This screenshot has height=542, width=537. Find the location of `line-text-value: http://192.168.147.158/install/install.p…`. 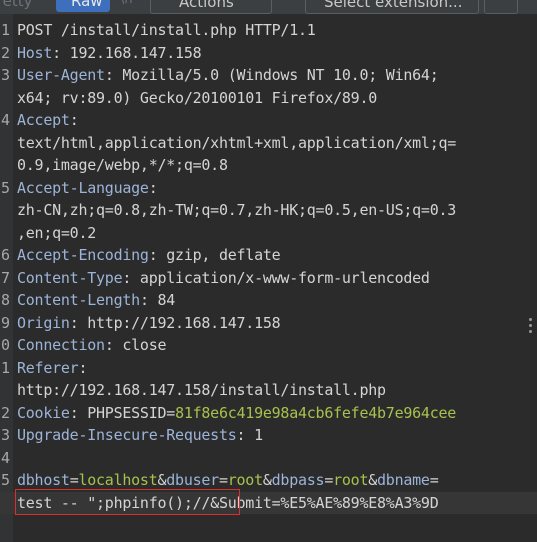

line-text-value: http://192.168.147.158/install/install.p… is located at coordinates (201, 390).